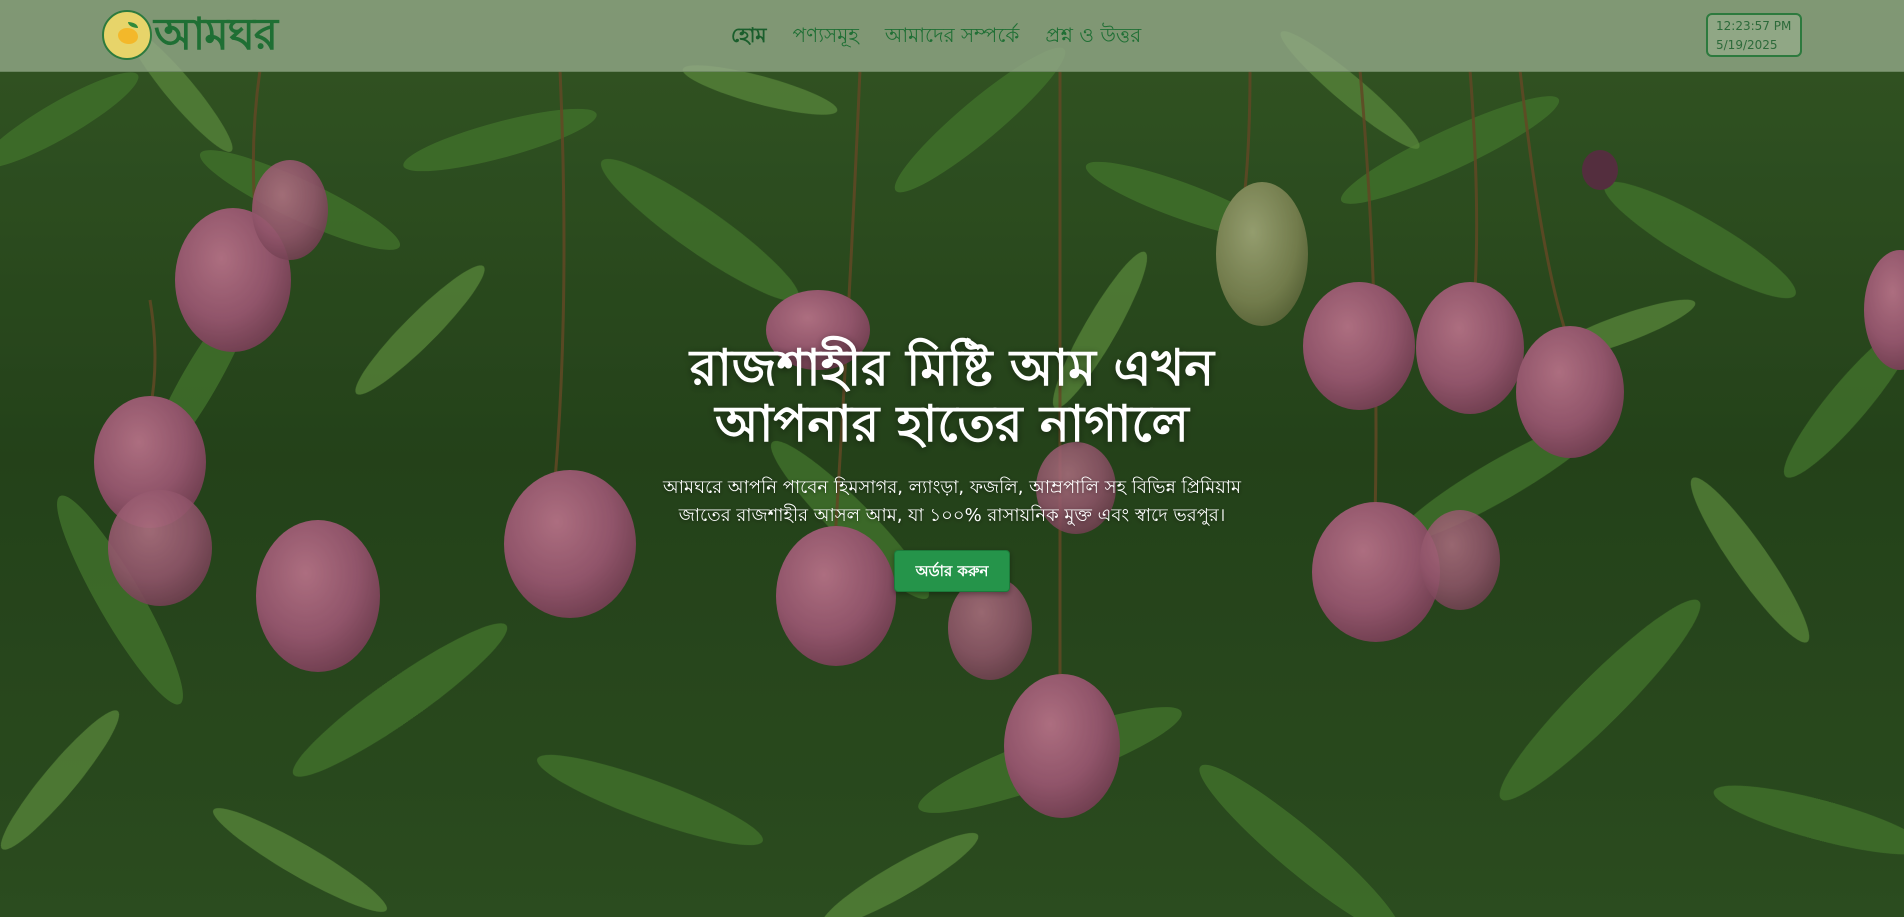 Image resolution: width=1904 pixels, height=917 pixels. Describe the element at coordinates (749, 35) in the screenshot. I see `nav-item-home: হোম` at that location.